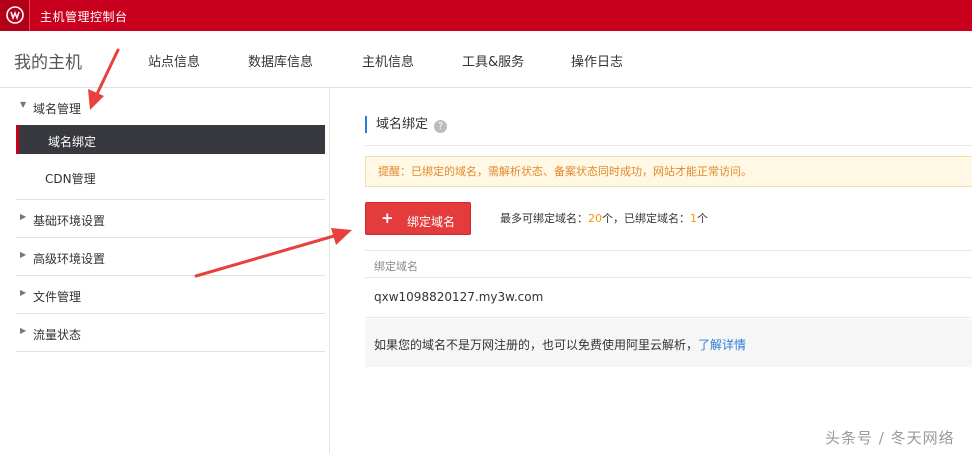  I want to click on limit-used-count: 1, so click(693, 218).